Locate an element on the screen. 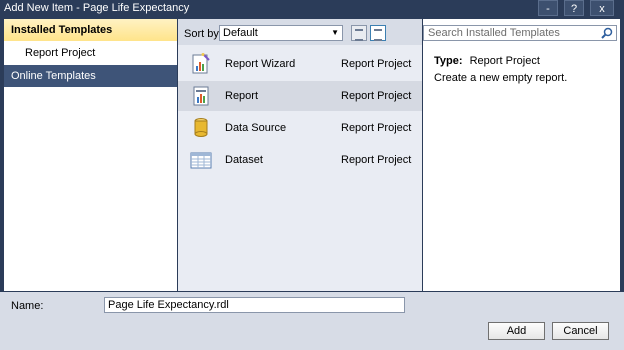 This screenshot has width=624, height=350. sort-toolbar: Sort by: Default ▼ is located at coordinates (300, 32).